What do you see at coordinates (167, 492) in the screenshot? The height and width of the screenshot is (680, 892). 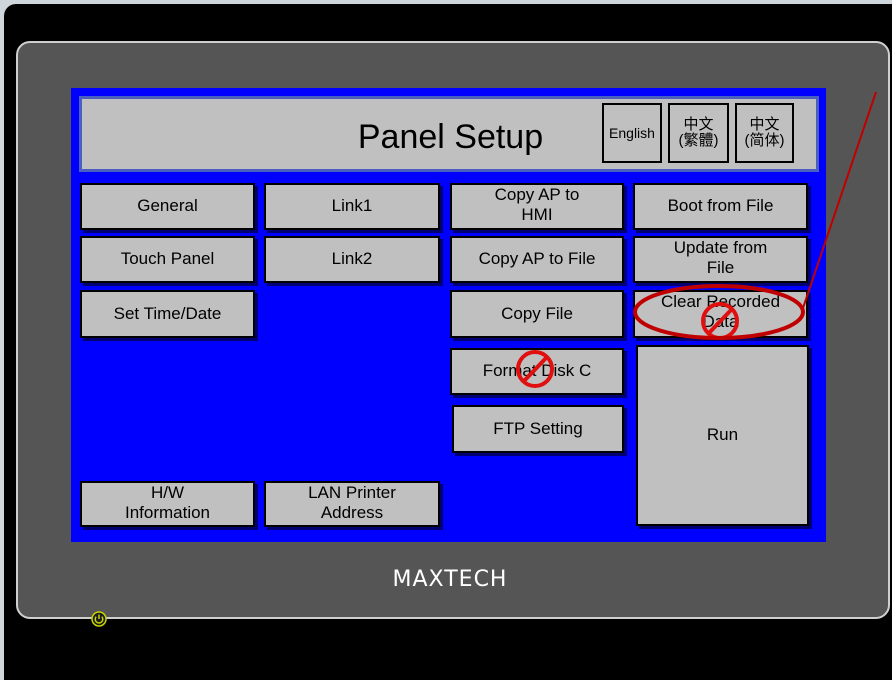 I see `hw-information-line1: H/W` at bounding box center [167, 492].